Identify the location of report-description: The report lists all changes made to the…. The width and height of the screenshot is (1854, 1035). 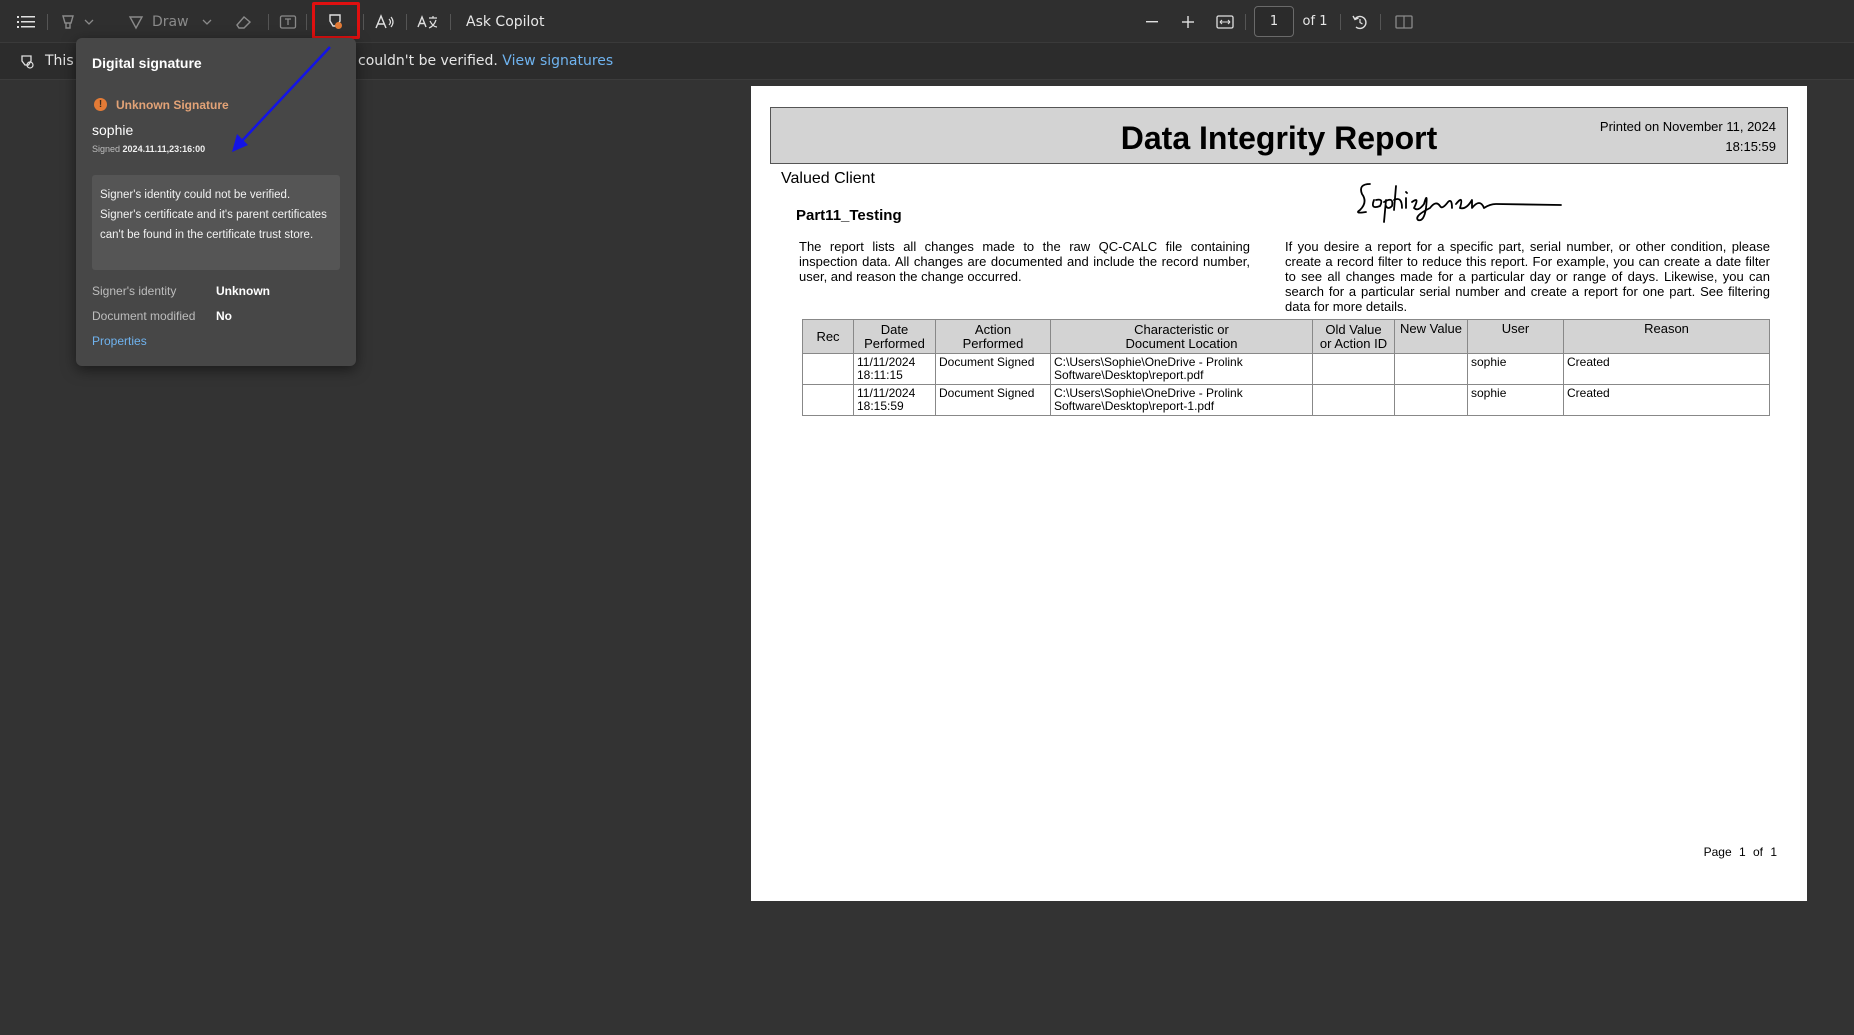
(1024, 261).